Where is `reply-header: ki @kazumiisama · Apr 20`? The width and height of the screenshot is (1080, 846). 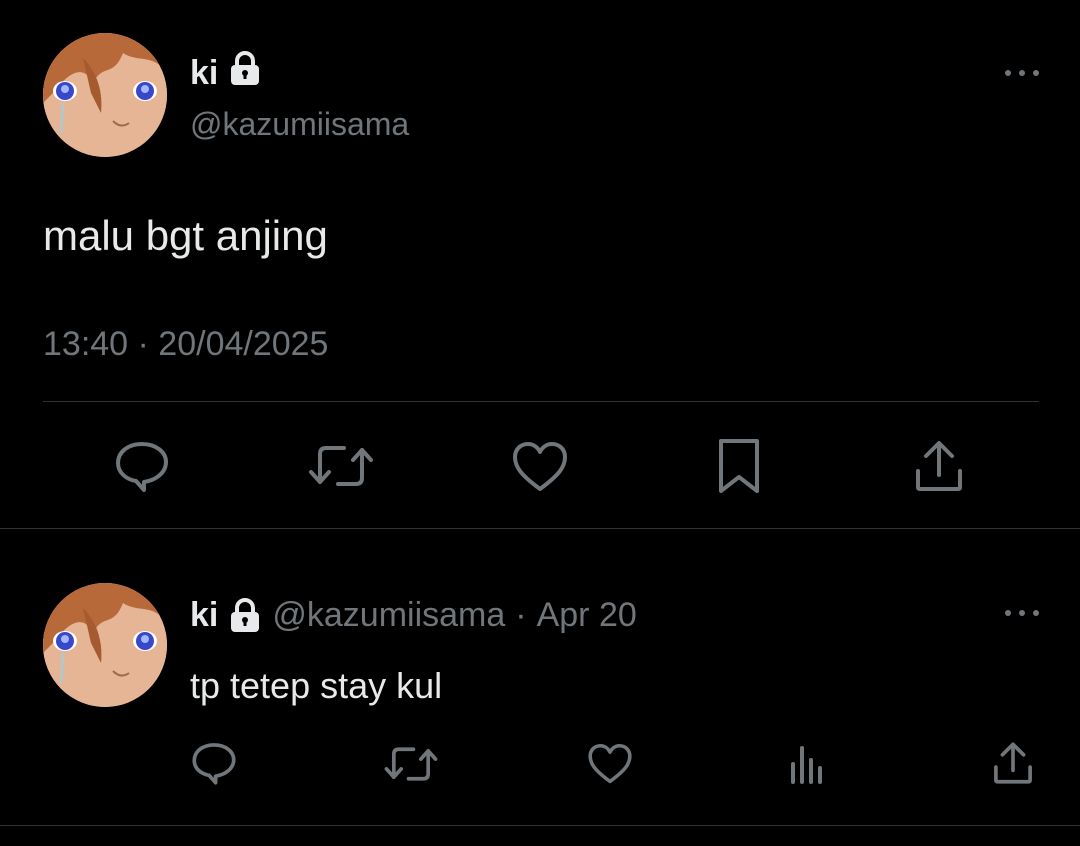
reply-header: ki @kazumiisama · Apr 20 is located at coordinates (413, 615).